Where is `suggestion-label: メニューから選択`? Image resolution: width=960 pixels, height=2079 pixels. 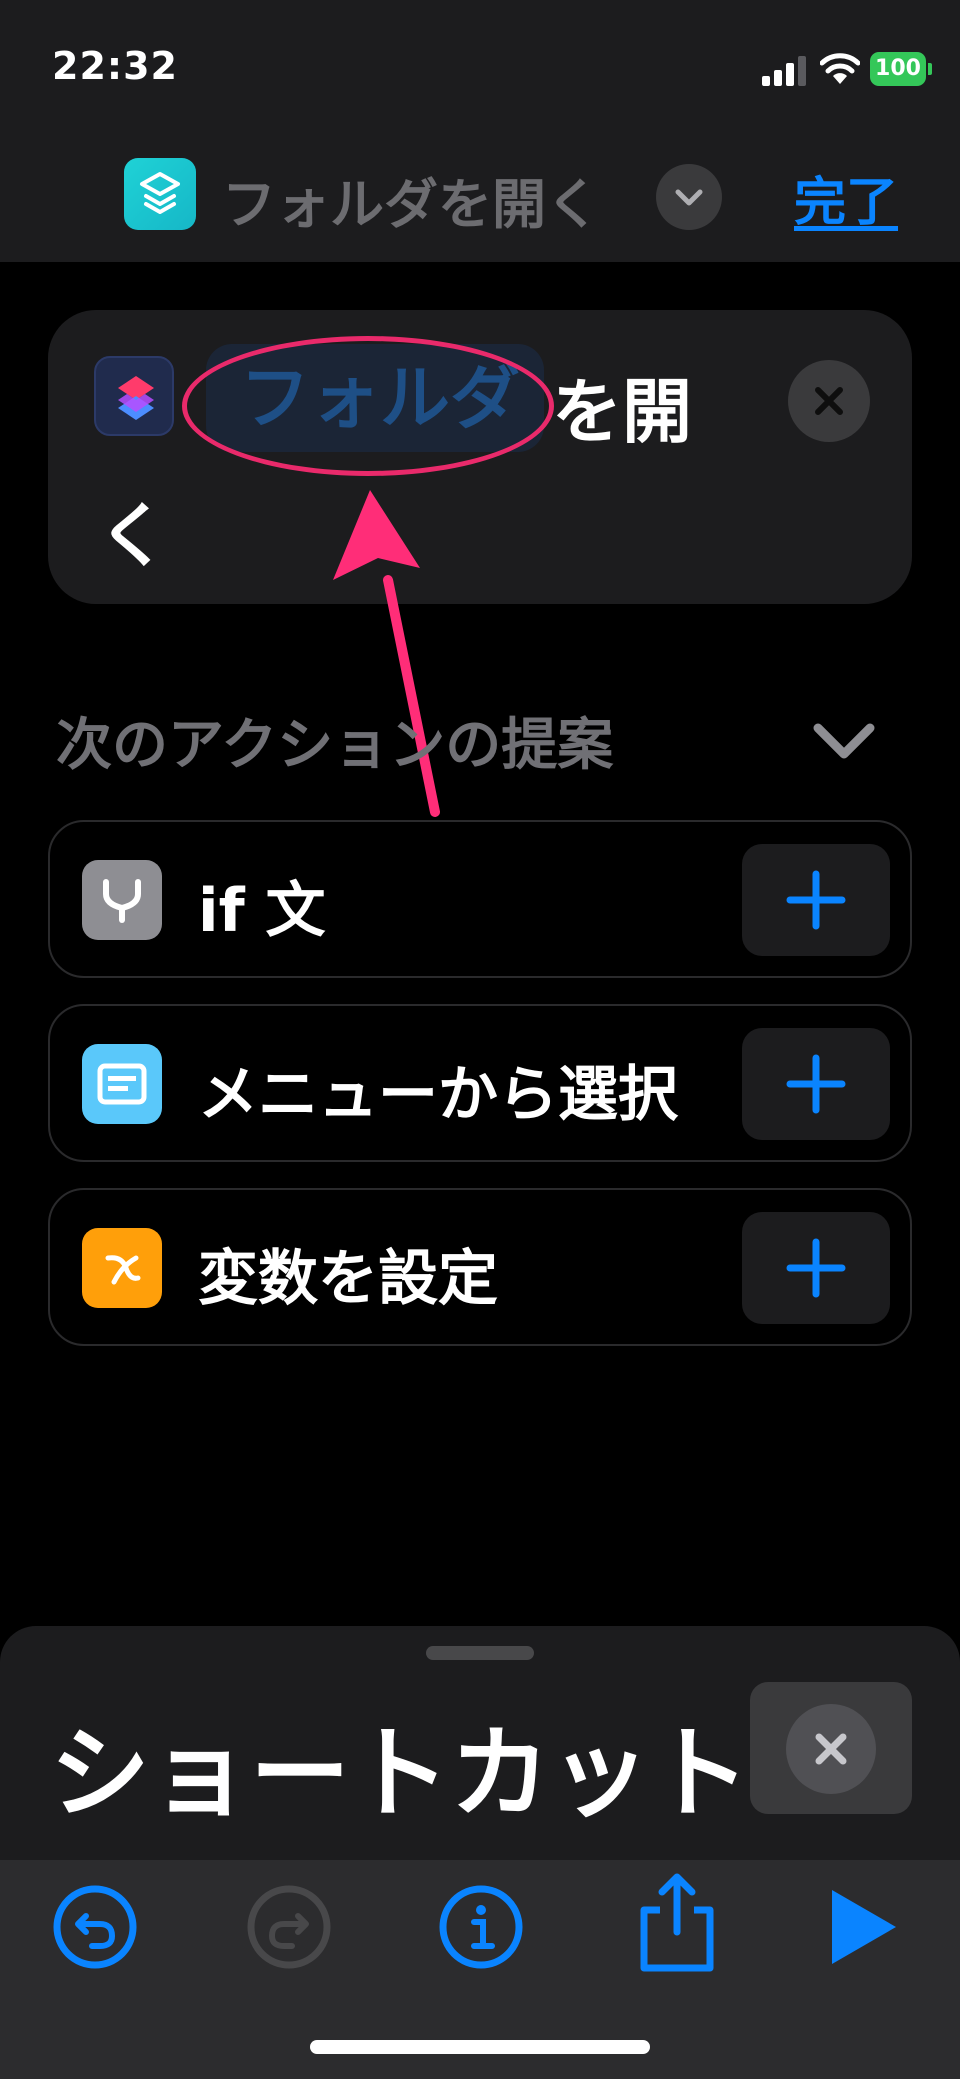
suggestion-label: メニューから選択 is located at coordinates (438, 1095).